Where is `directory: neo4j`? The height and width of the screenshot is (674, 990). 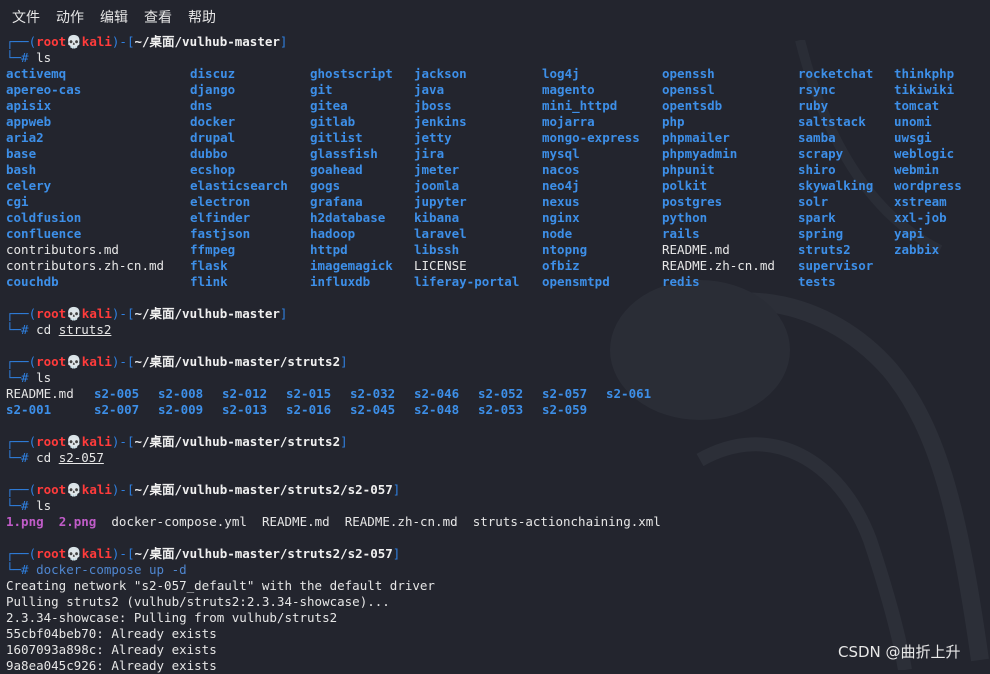
directory: neo4j is located at coordinates (561, 185).